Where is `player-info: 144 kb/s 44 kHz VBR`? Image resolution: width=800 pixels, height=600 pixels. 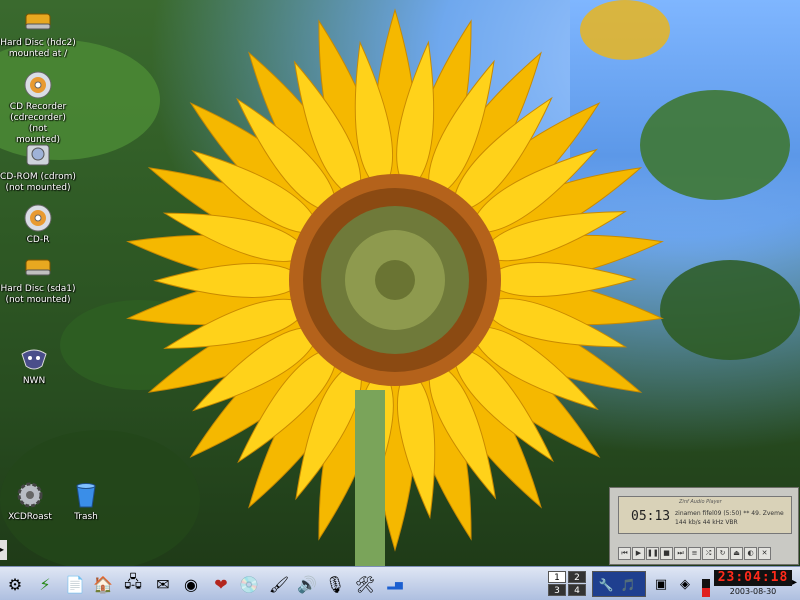 player-info: 144 kb/s 44 kHz VBR is located at coordinates (706, 522).